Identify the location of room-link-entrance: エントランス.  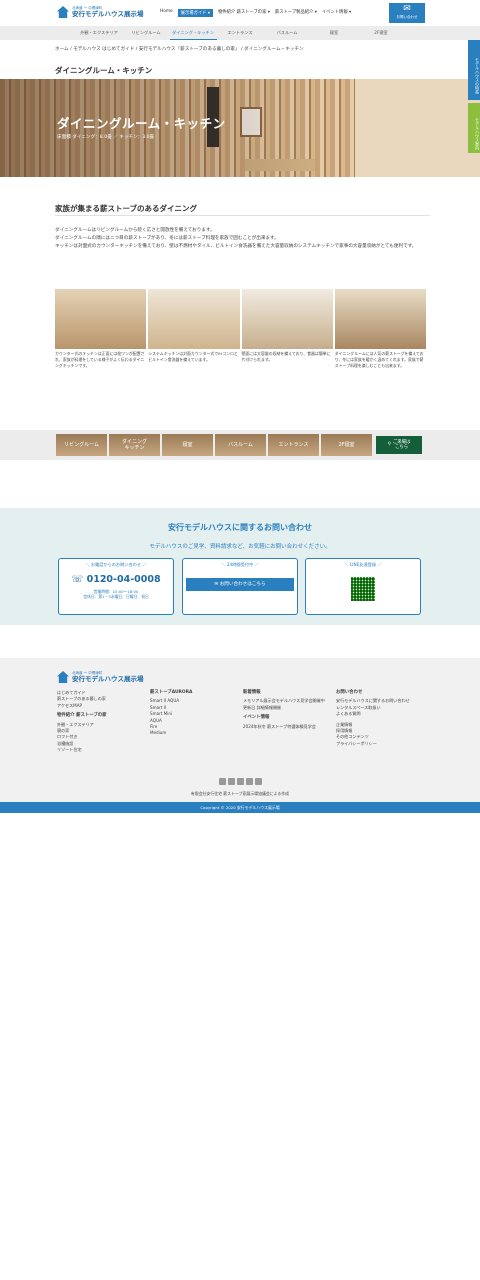
(293, 445).